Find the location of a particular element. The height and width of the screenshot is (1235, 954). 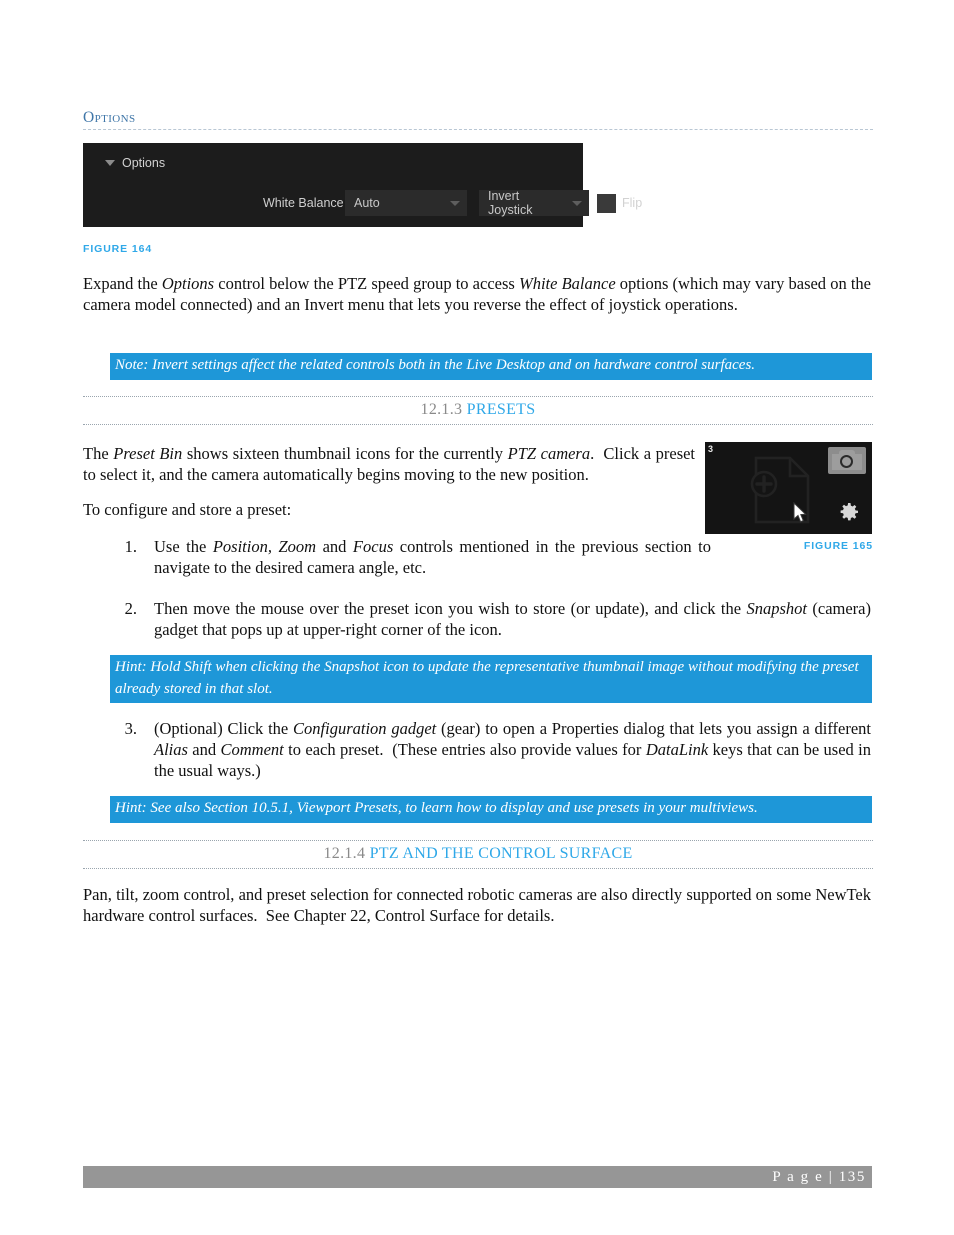

preset-tile-figure: 3 is located at coordinates (788, 488).